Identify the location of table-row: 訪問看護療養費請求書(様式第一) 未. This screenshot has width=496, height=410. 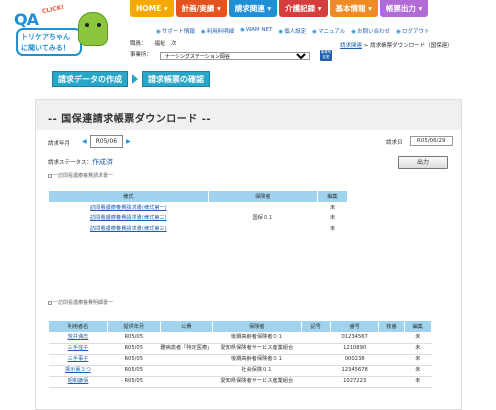
(198, 208).